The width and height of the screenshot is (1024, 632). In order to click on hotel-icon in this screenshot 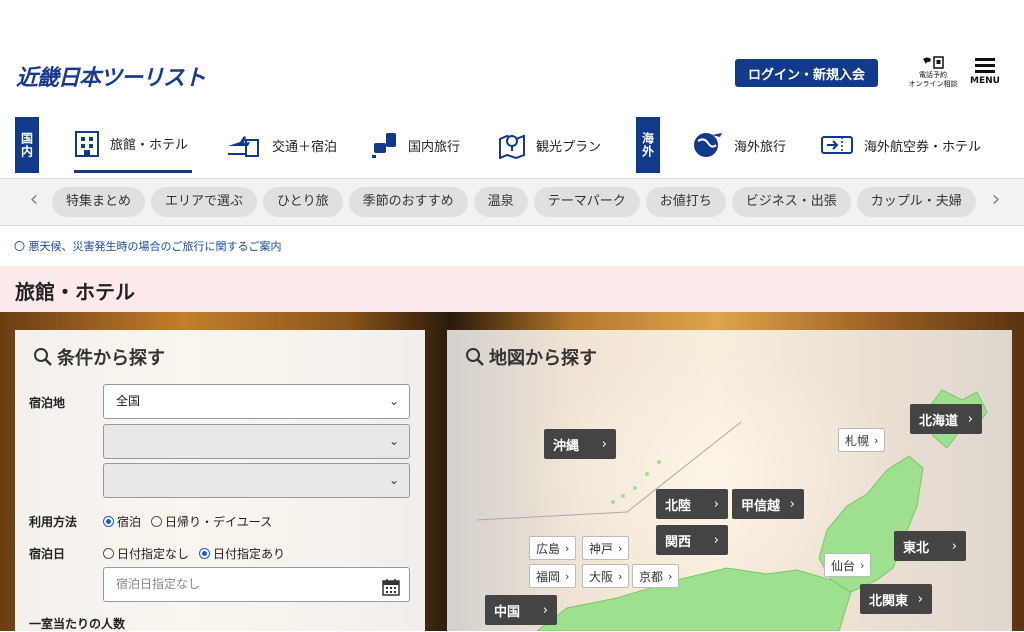, I will do `click(87, 144)`.